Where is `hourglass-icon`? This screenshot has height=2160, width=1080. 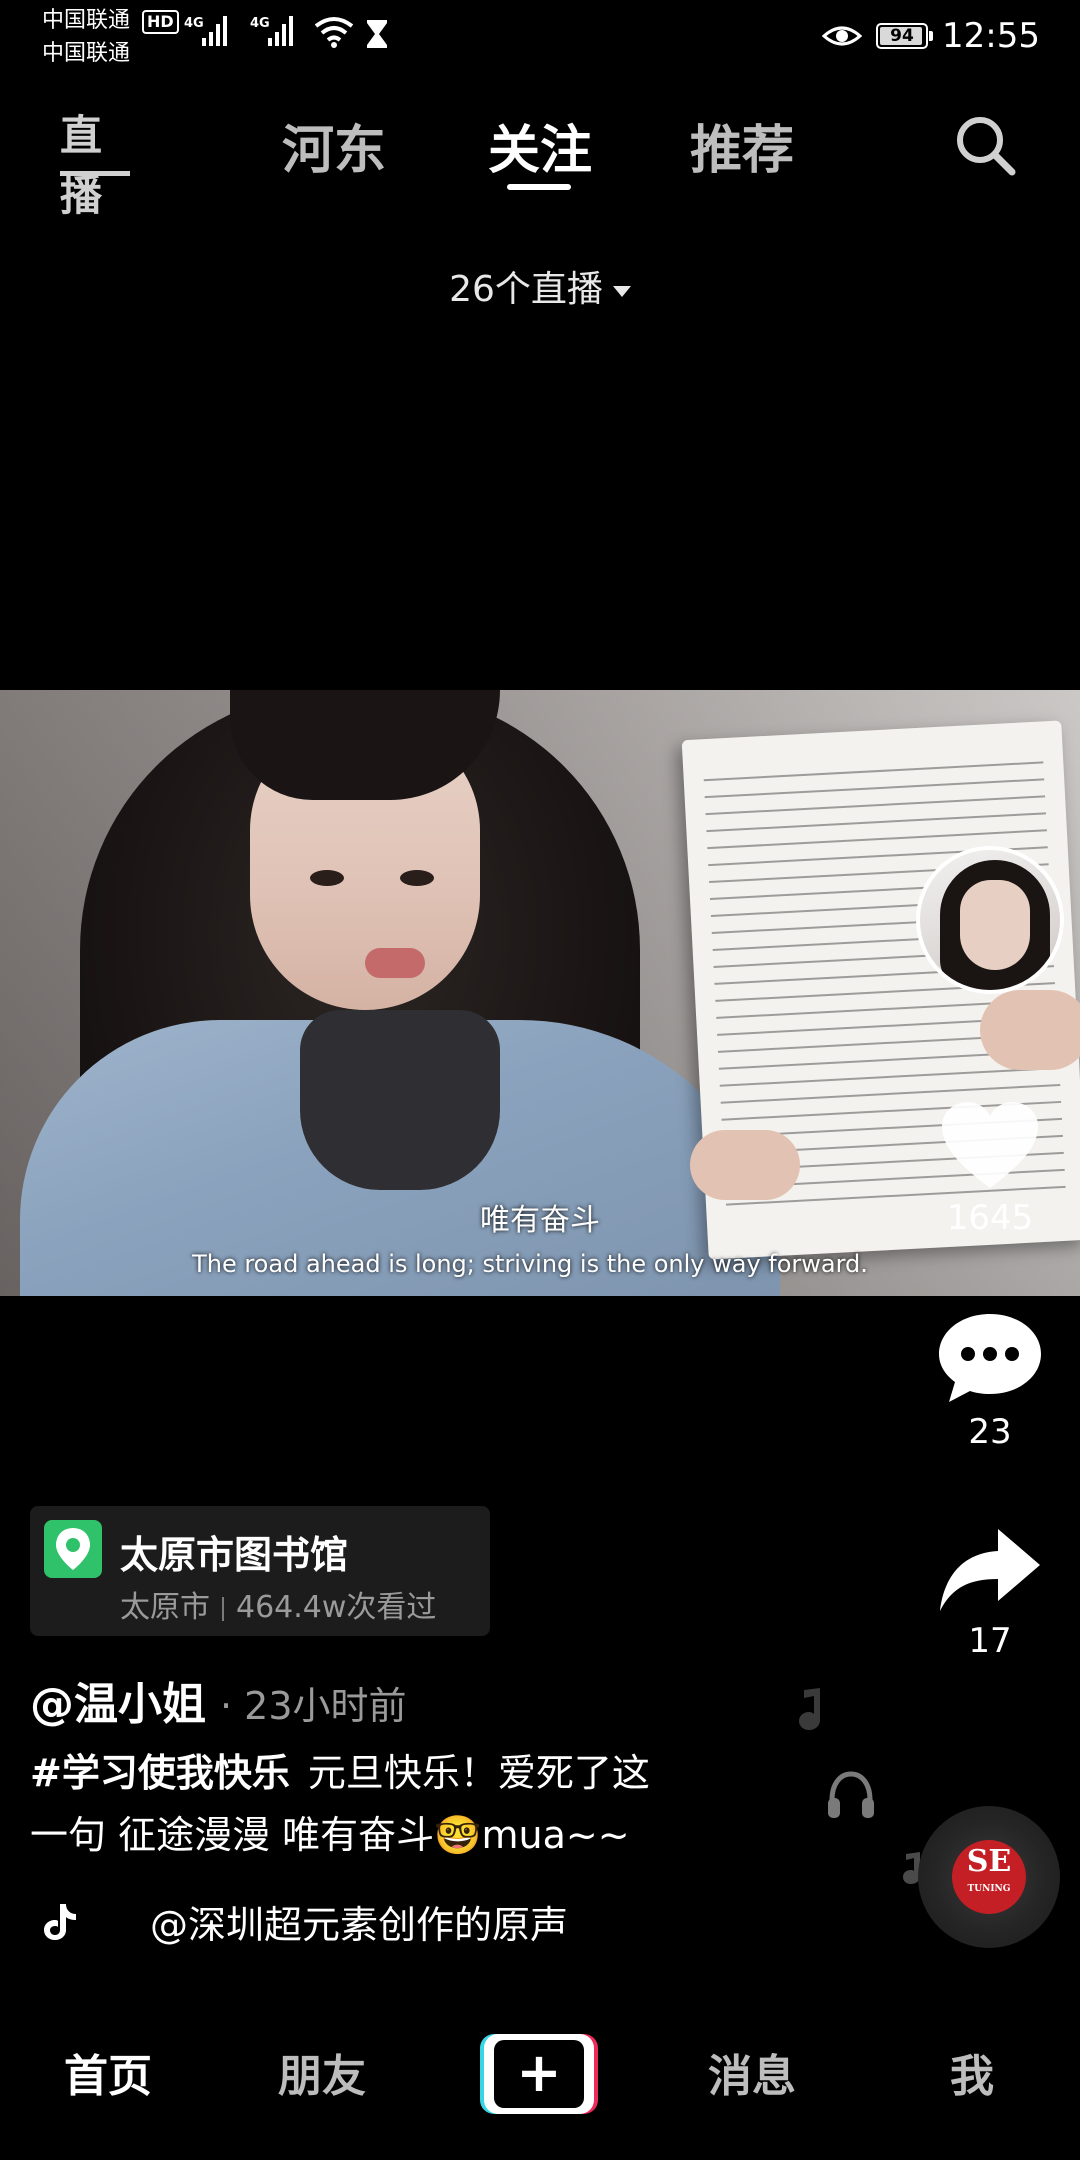
hourglass-icon is located at coordinates (377, 34).